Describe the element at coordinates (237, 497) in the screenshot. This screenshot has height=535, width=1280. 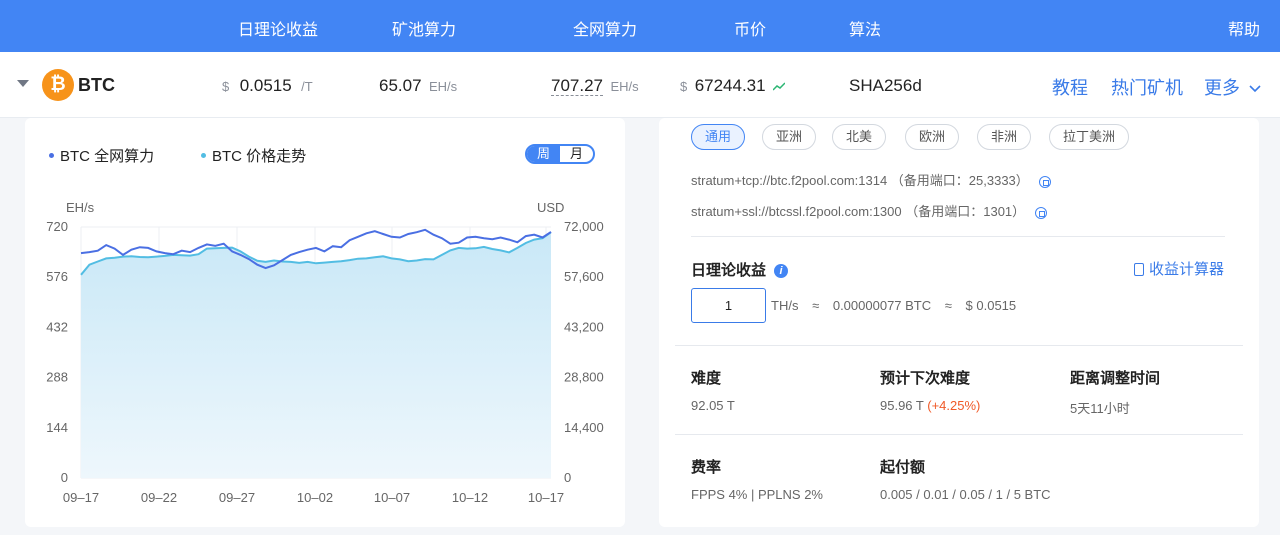
I see `x-tick-label: 09–27` at that location.